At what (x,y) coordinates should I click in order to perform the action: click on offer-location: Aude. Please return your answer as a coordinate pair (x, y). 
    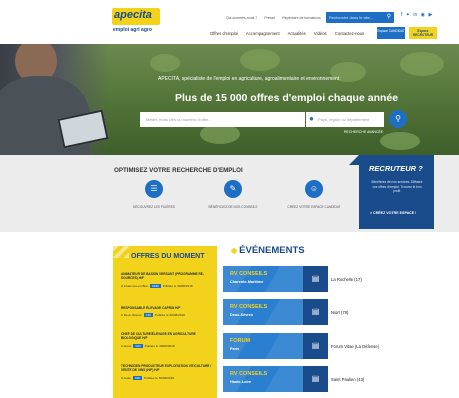
    Looking at the image, I should click on (127, 377).